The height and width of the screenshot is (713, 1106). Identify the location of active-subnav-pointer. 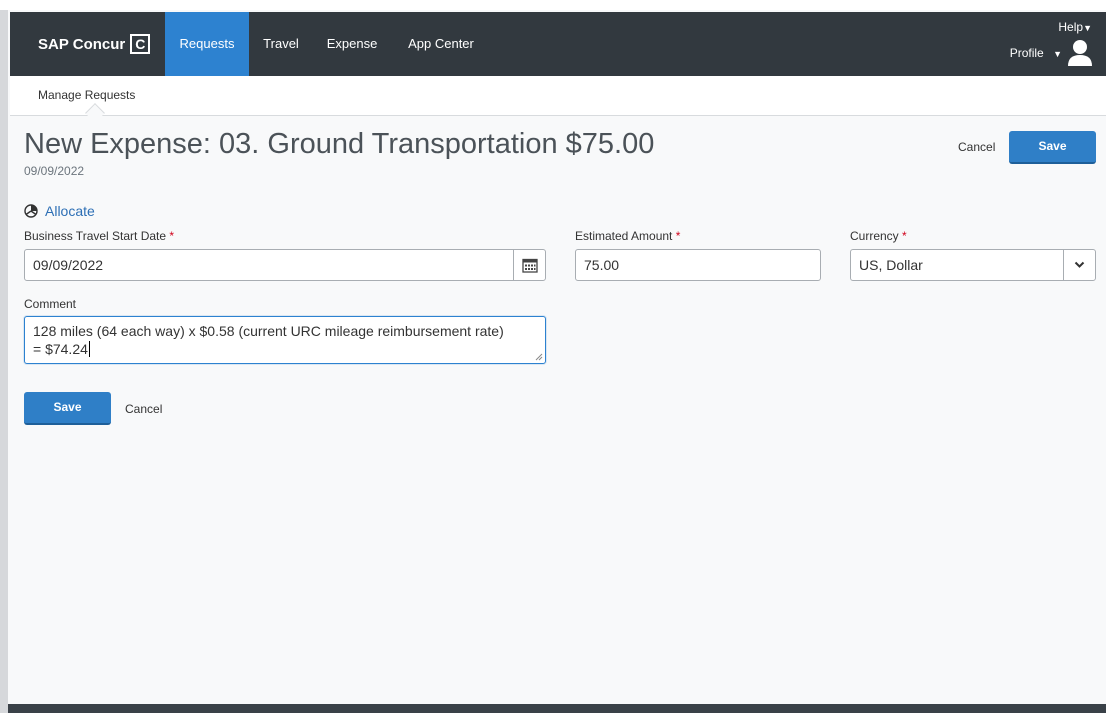
(95, 113).